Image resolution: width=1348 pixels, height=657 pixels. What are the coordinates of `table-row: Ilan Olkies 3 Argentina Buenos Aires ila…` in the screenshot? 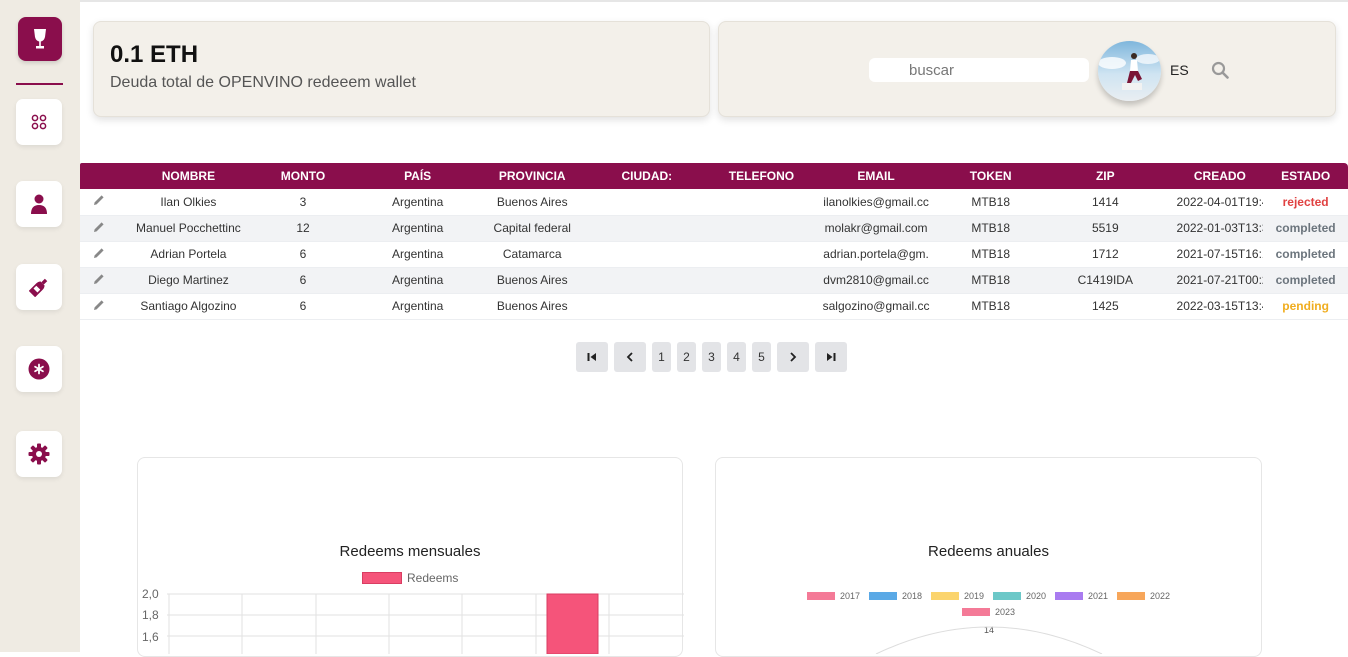 It's located at (714, 202).